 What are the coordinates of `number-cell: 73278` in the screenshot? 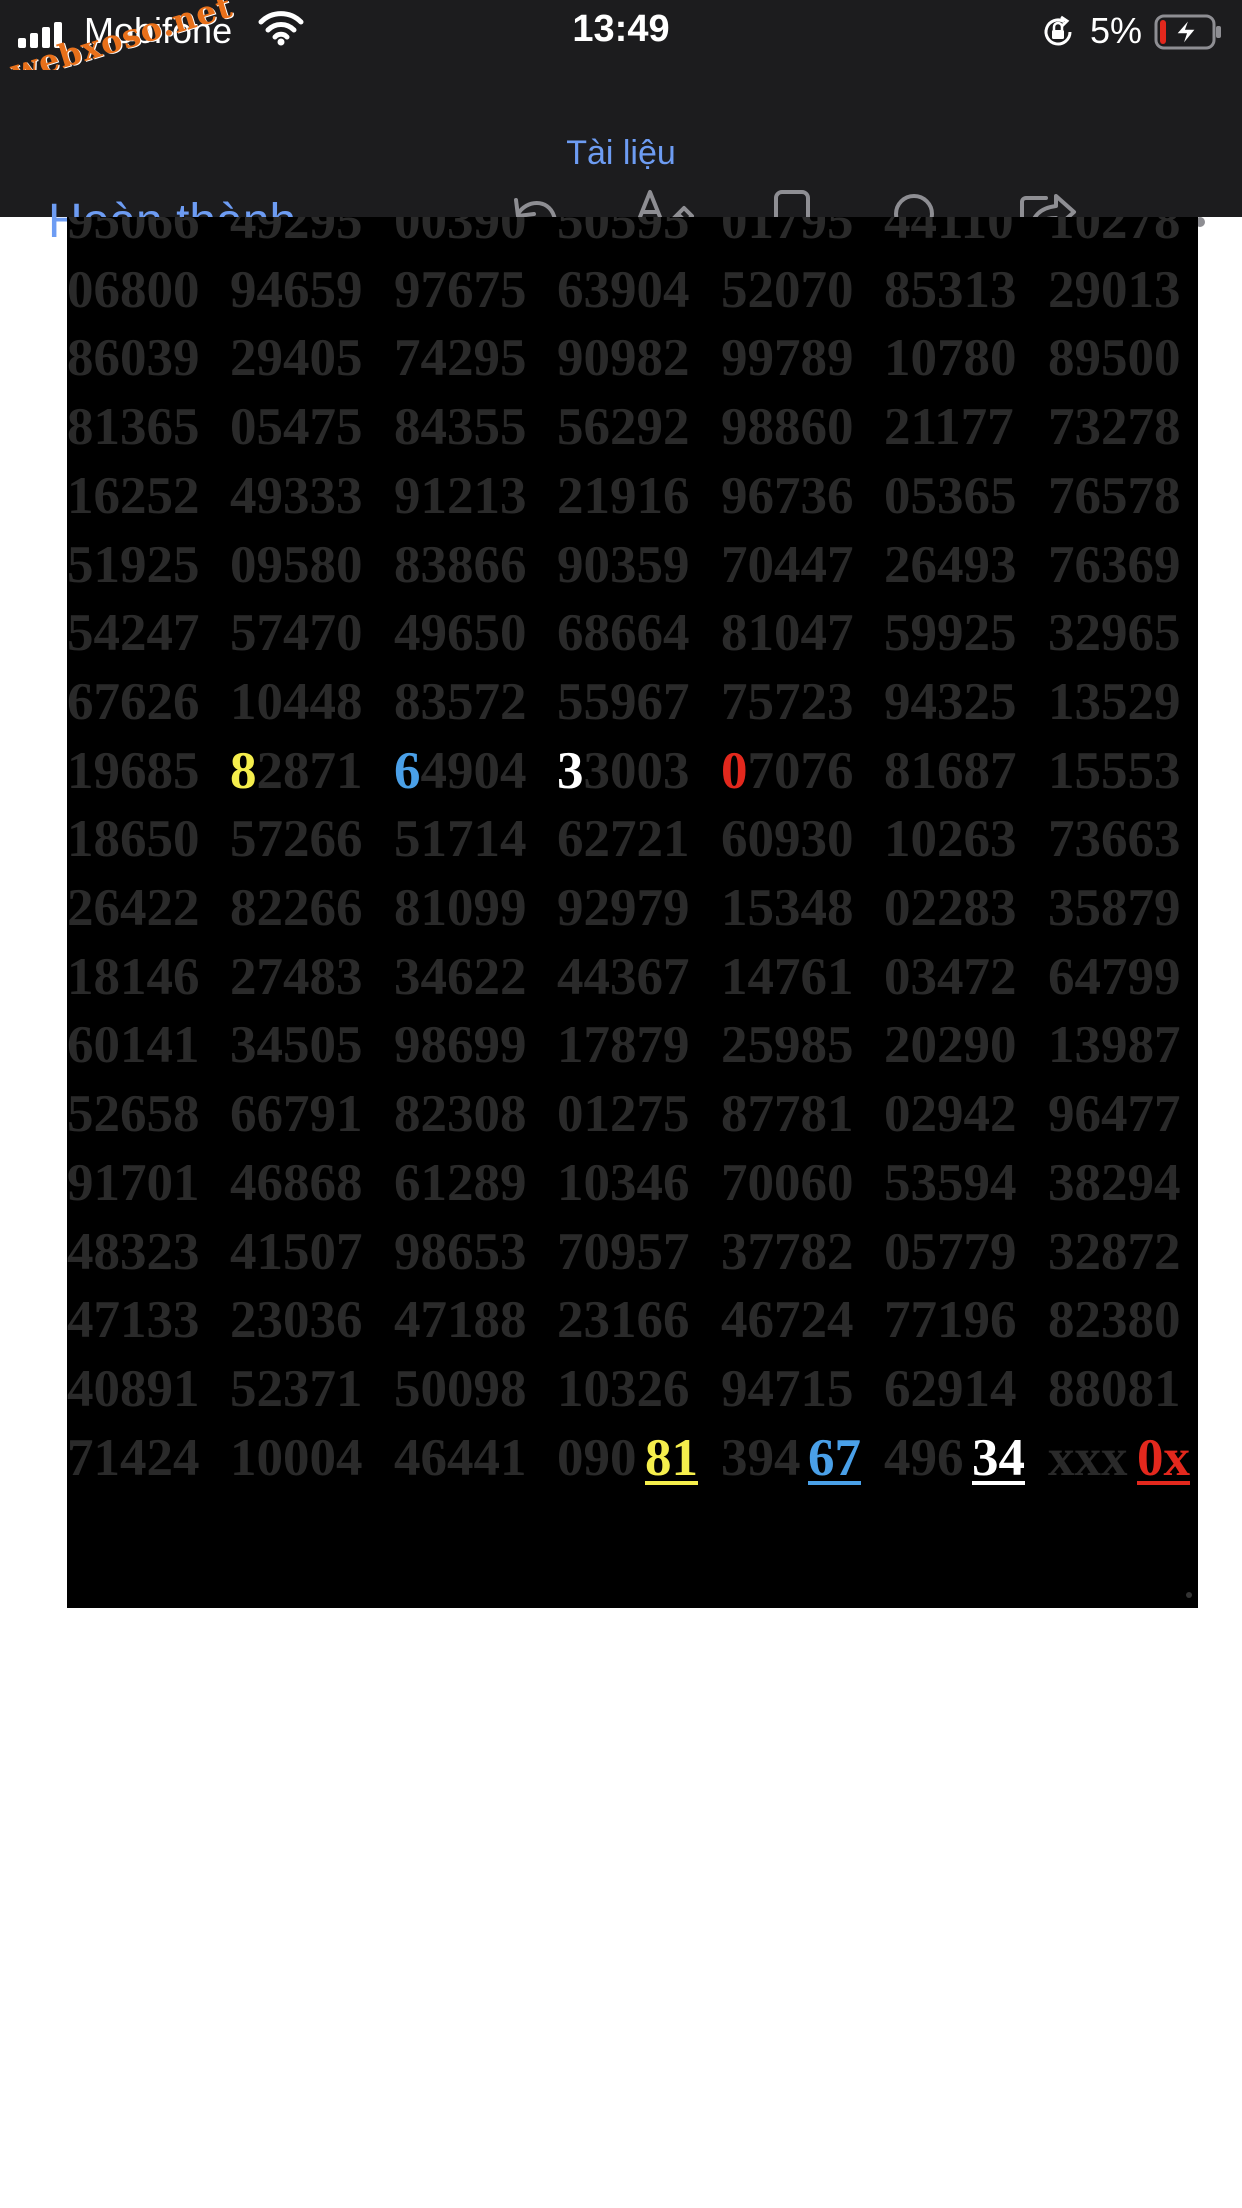 It's located at (1114, 427).